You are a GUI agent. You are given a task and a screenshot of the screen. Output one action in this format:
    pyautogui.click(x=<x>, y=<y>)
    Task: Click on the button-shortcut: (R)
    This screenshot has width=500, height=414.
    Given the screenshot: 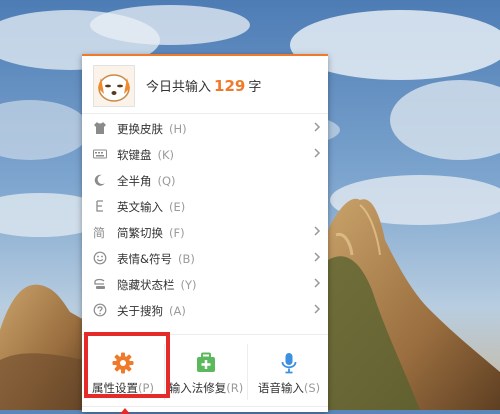 What is the action you would take?
    pyautogui.click(x=235, y=388)
    